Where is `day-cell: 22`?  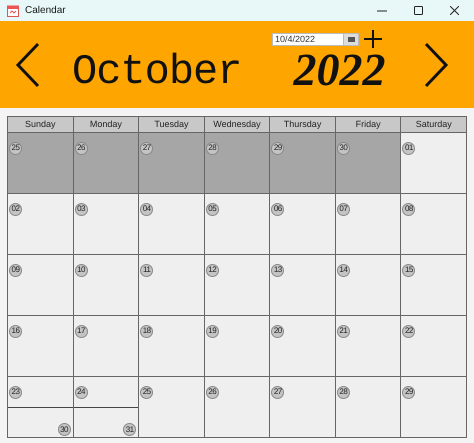 day-cell: 22 is located at coordinates (434, 346).